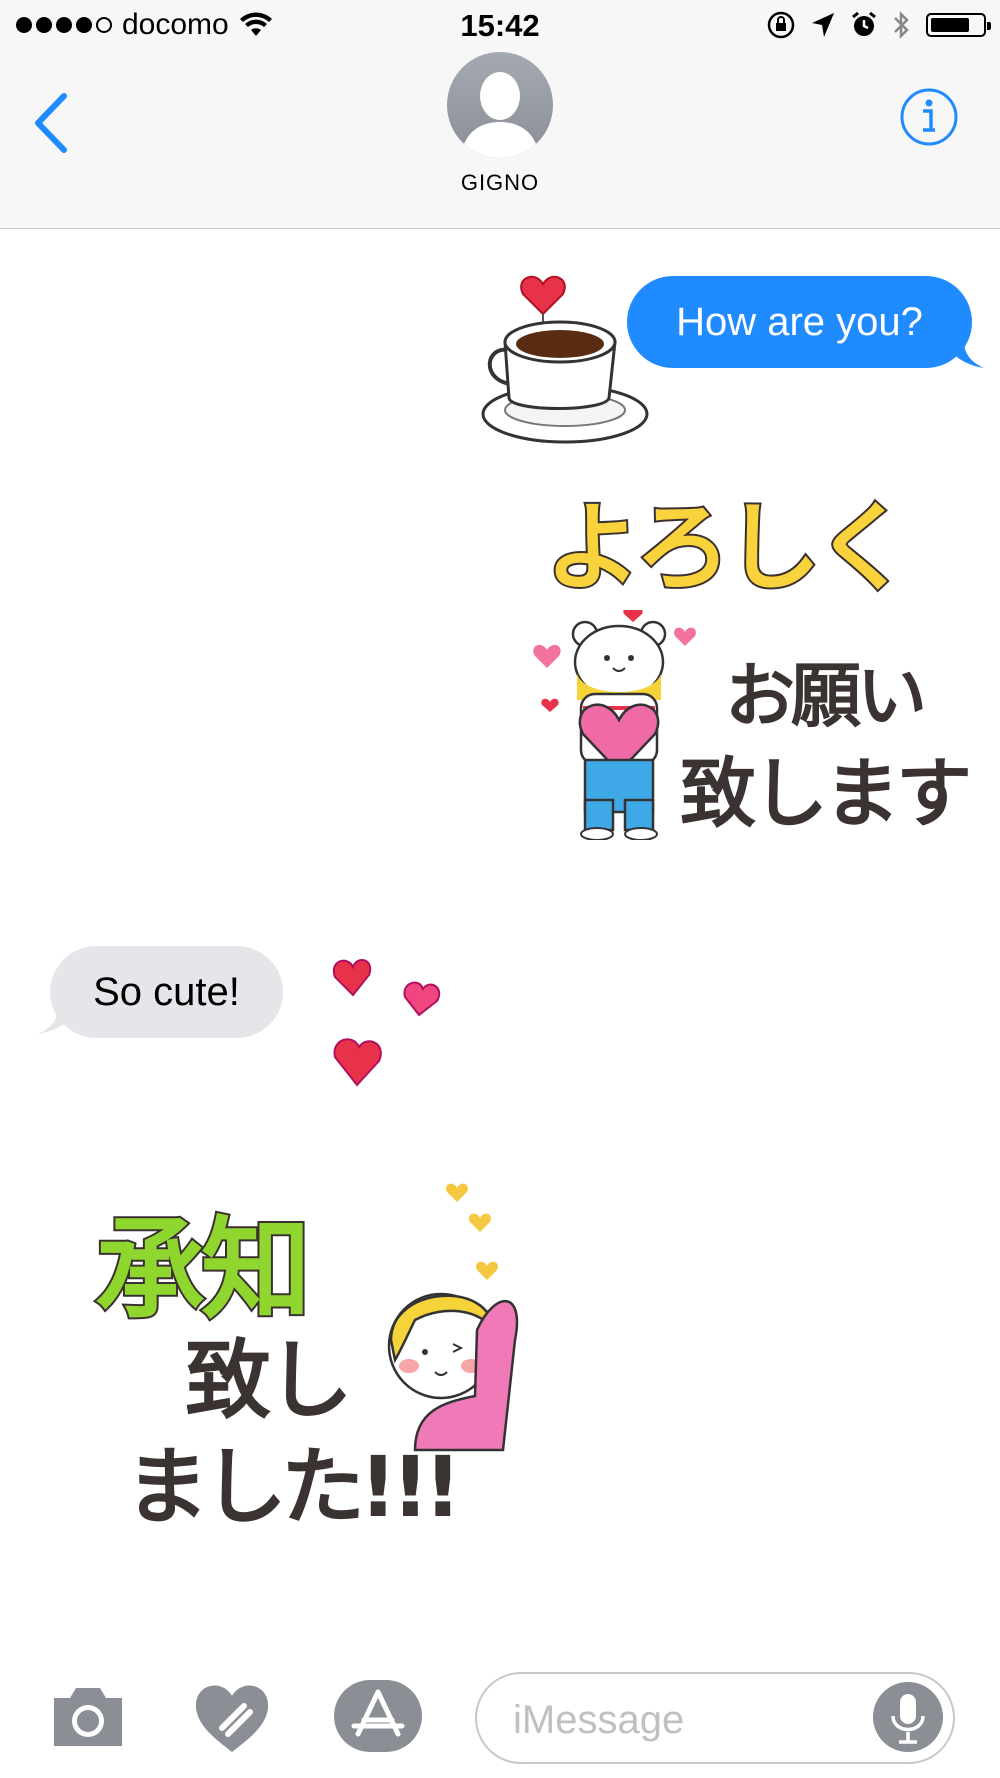 This screenshot has height=1778, width=1000. I want to click on yoroshiku-sticker: よろしく お願い 致します, so click(752, 655).